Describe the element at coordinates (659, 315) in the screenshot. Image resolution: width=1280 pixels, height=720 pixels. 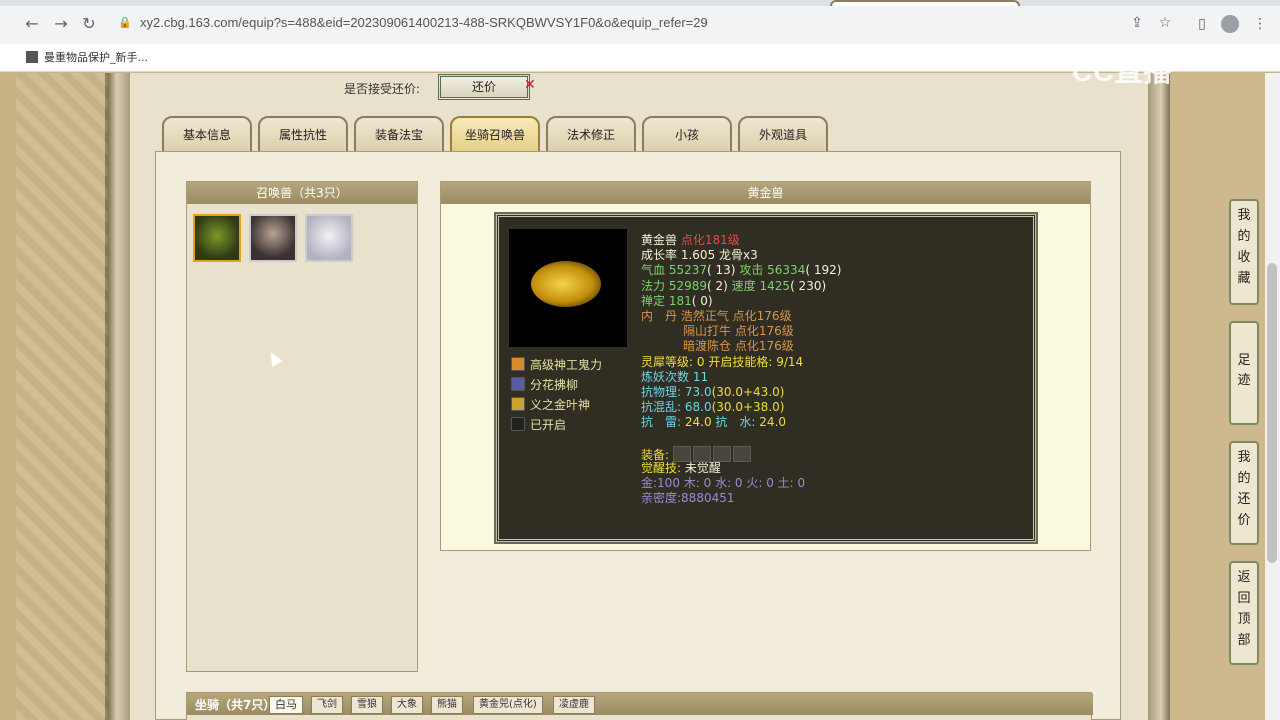
I see `inner-core-label: 内 丹` at that location.